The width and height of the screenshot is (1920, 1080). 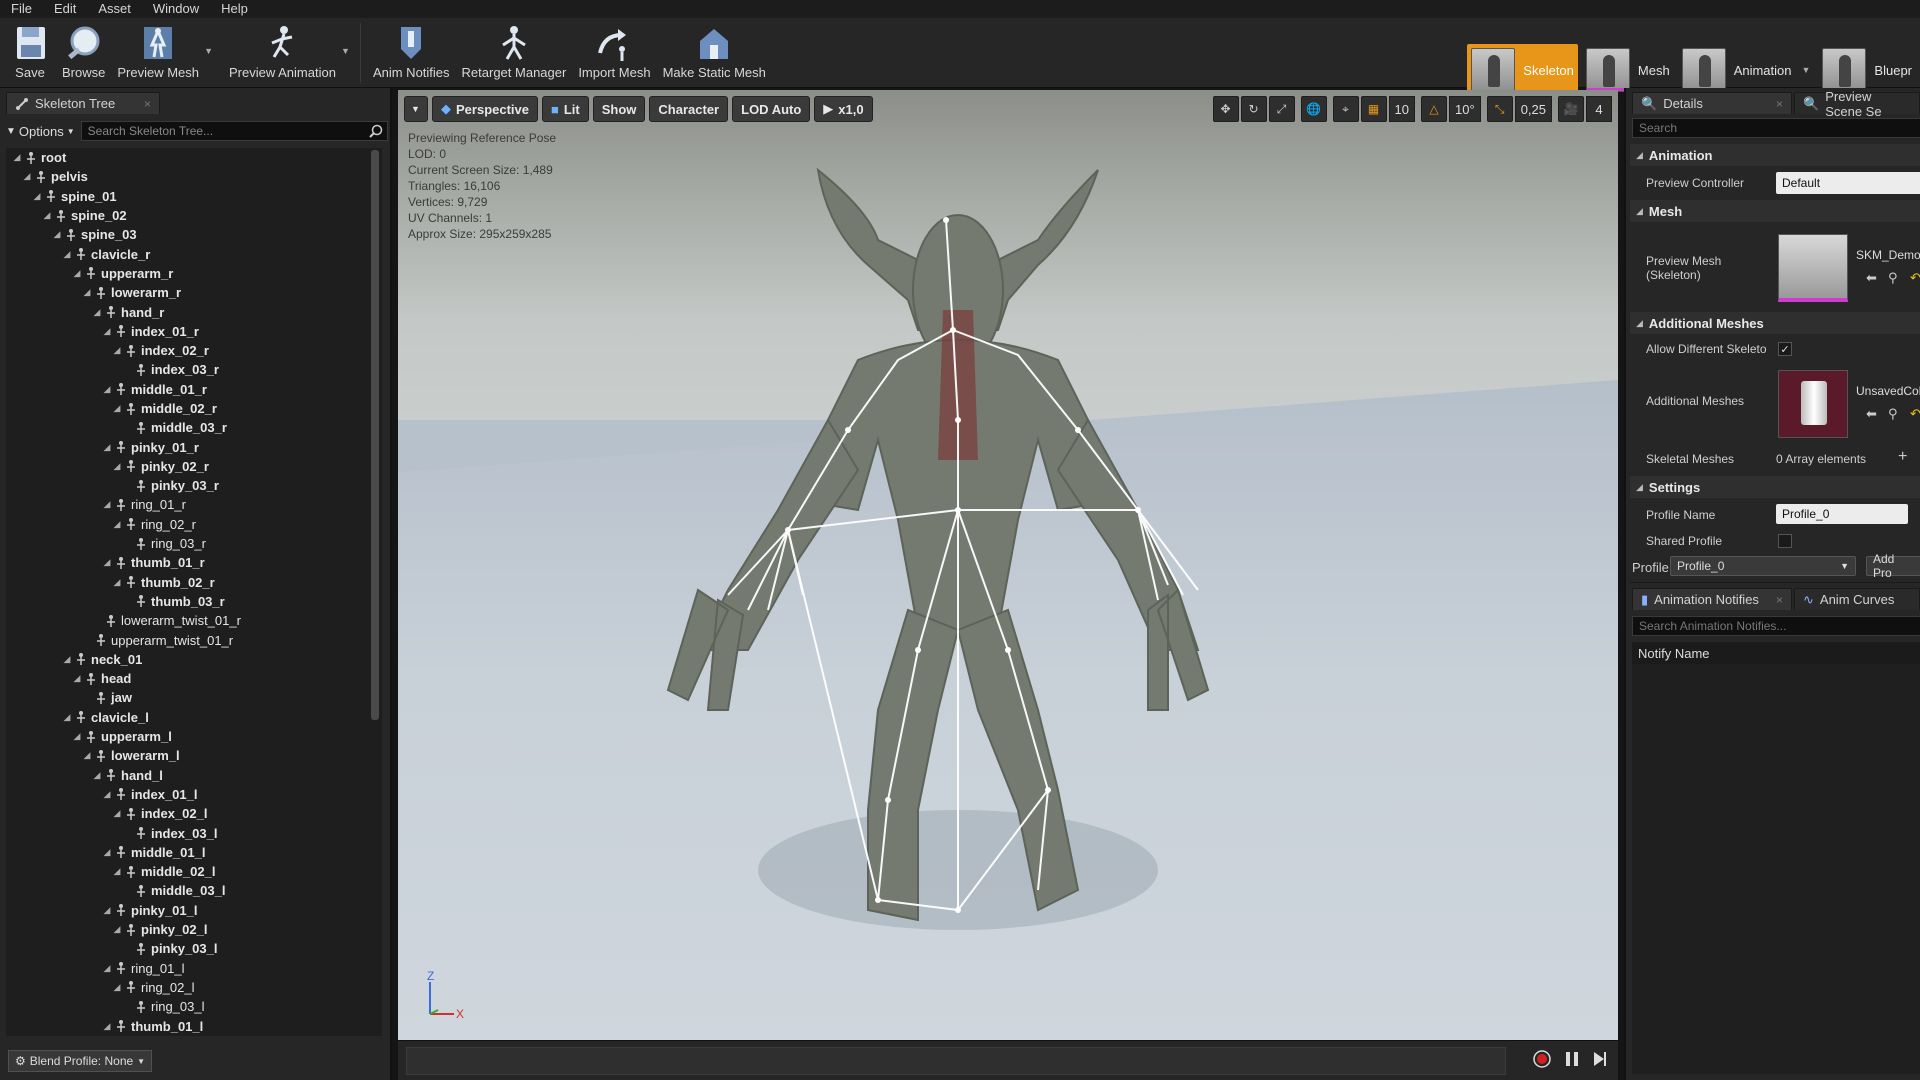 I want to click on character-button: Character, so click(x=689, y=109).